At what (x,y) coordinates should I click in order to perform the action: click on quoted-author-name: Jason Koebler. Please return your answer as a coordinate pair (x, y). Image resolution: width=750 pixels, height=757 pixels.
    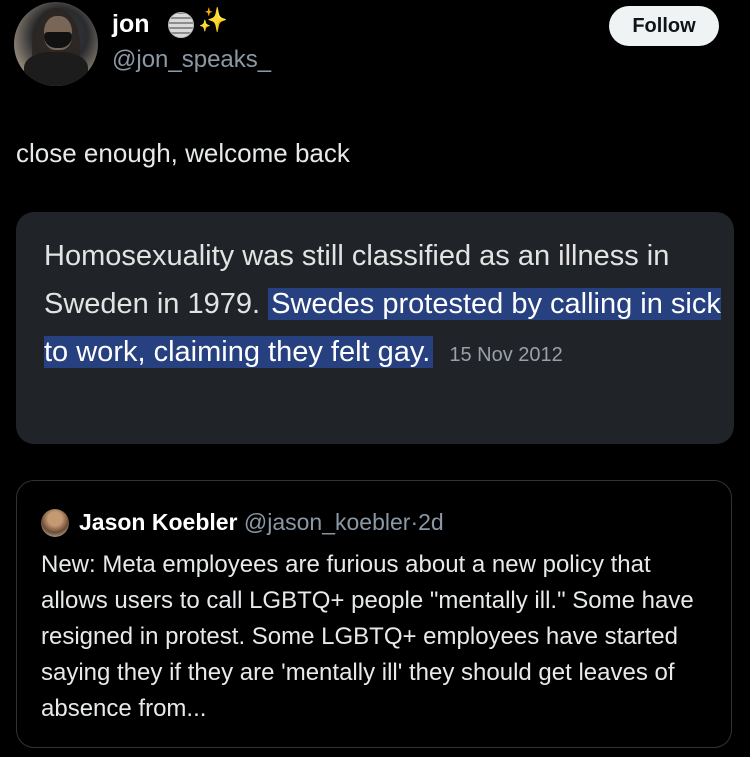
    Looking at the image, I should click on (158, 522).